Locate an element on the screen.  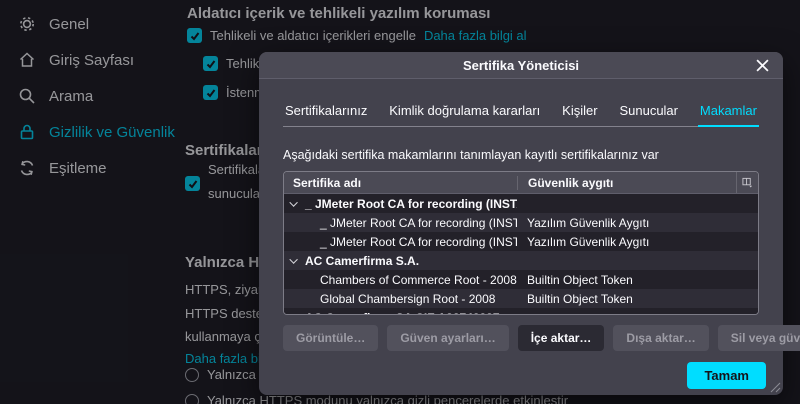
table-row: AC Camerfirma SA CIF A82743287 is located at coordinates (521, 311).